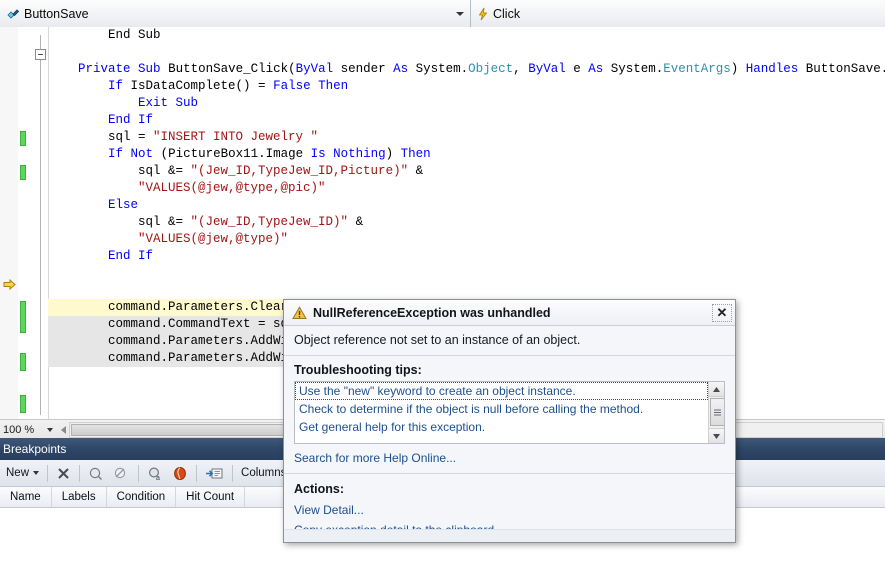  What do you see at coordinates (466, 256) in the screenshot?
I see `code-line: End If` at bounding box center [466, 256].